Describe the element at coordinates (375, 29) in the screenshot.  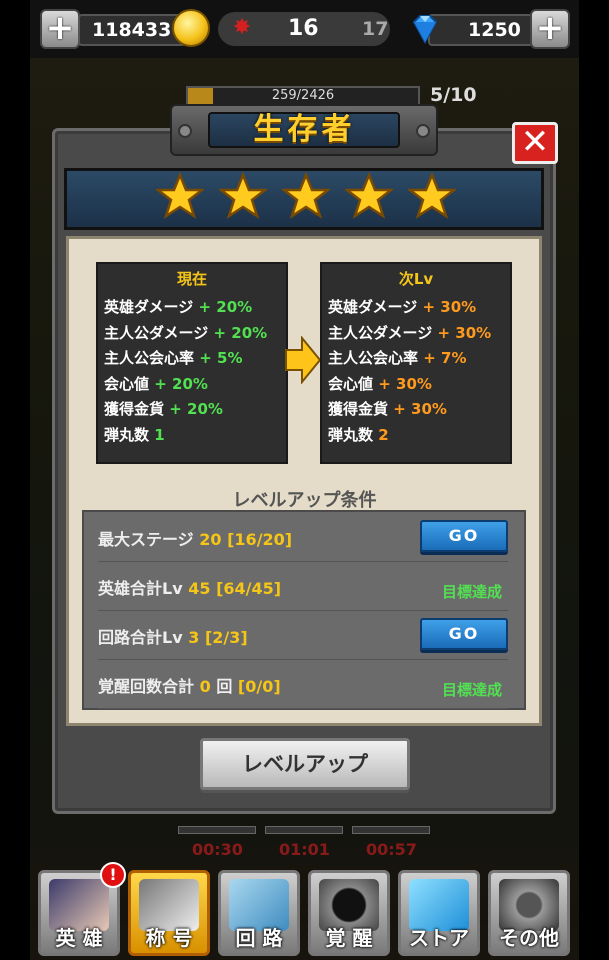
I see `next-level: 17` at that location.